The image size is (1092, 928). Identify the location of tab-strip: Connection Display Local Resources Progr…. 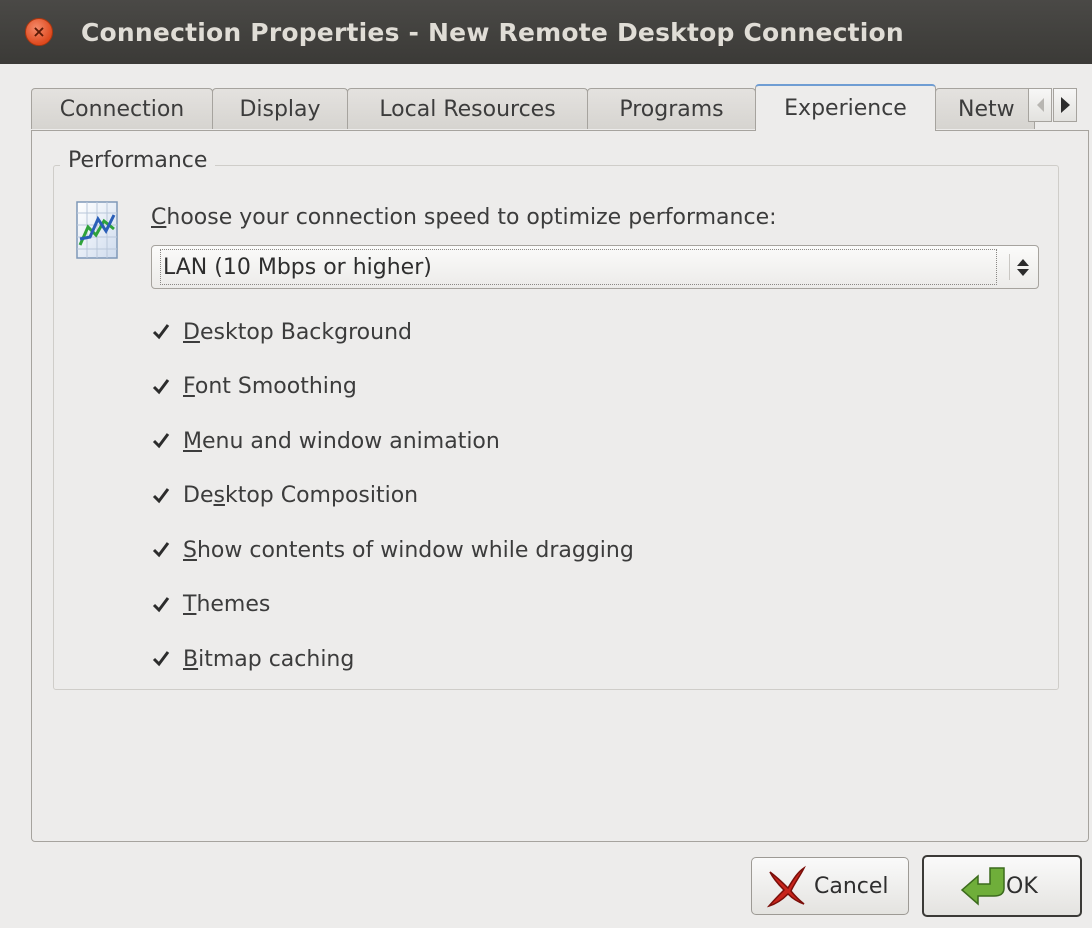
(560, 107).